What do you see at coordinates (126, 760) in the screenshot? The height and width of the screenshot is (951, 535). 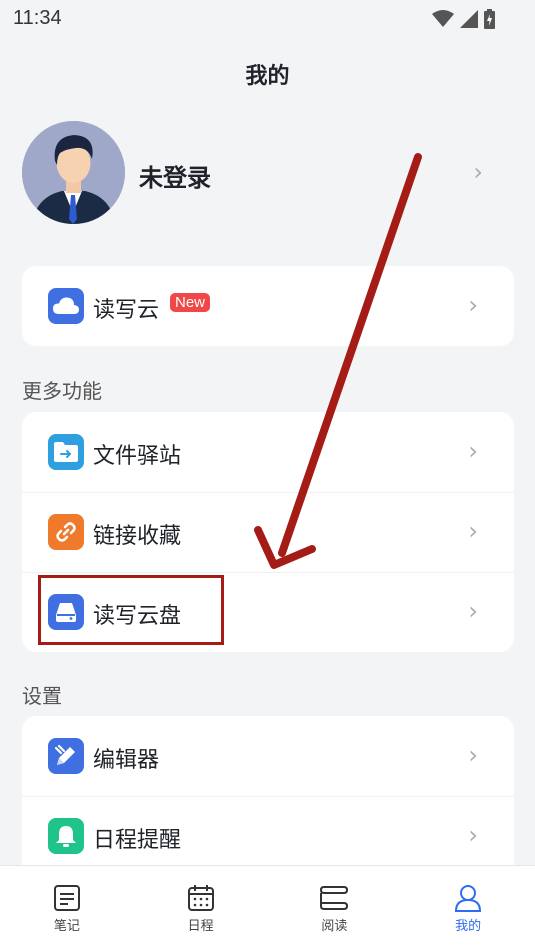 I see `menu-item-label: 编辑器` at bounding box center [126, 760].